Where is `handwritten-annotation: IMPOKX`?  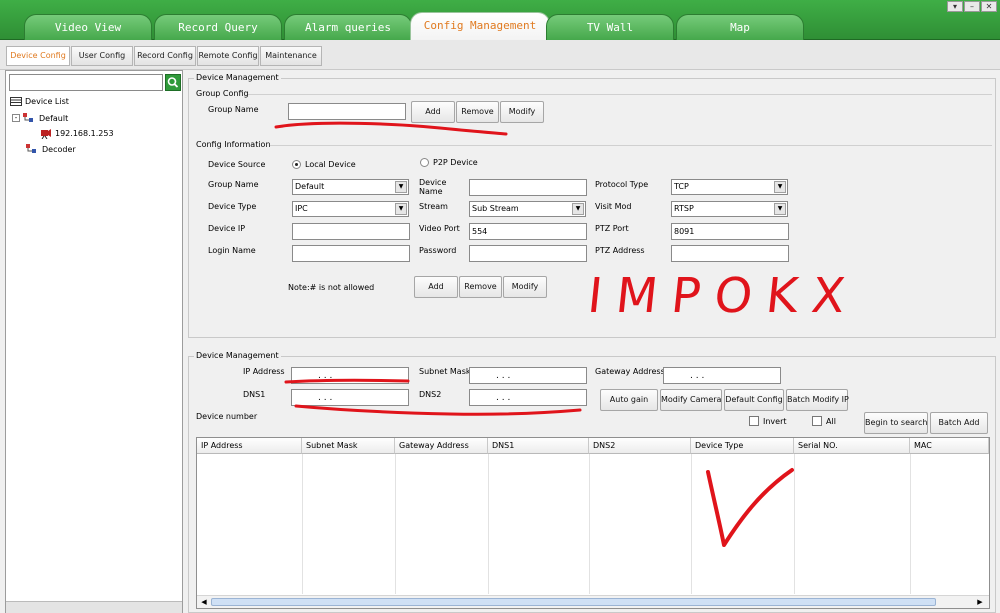 handwritten-annotation: IMPOKX is located at coordinates (723, 296).